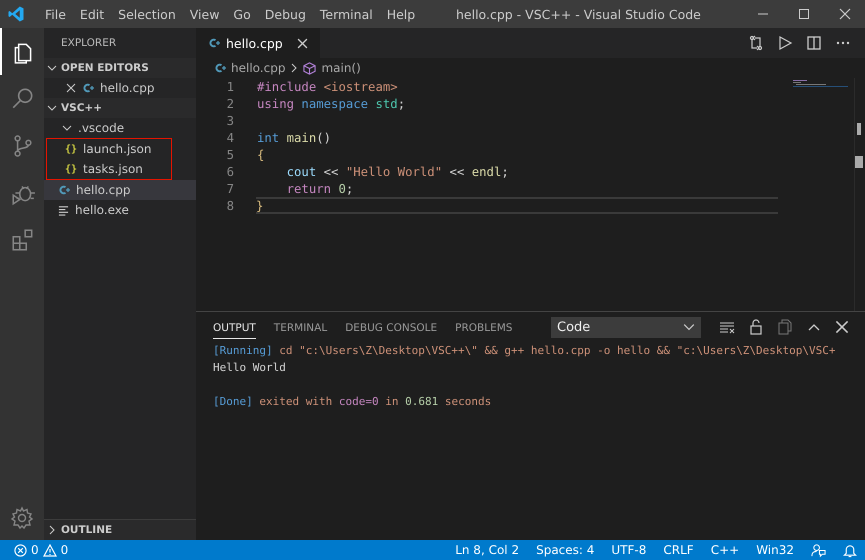 The width and height of the screenshot is (865, 560). What do you see at coordinates (725, 550) in the screenshot?
I see `status-item: C++` at bounding box center [725, 550].